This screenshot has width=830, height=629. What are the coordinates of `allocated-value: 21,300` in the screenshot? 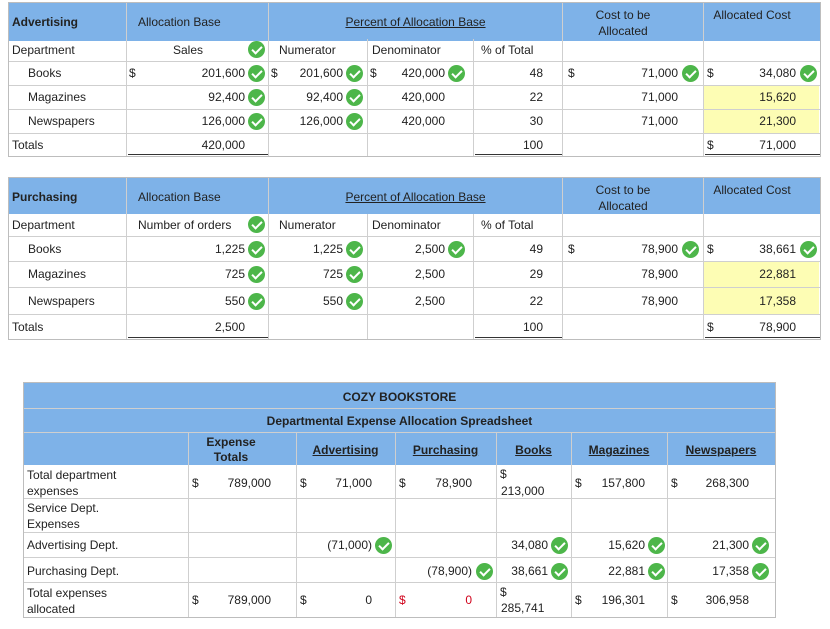 It's located at (777, 121).